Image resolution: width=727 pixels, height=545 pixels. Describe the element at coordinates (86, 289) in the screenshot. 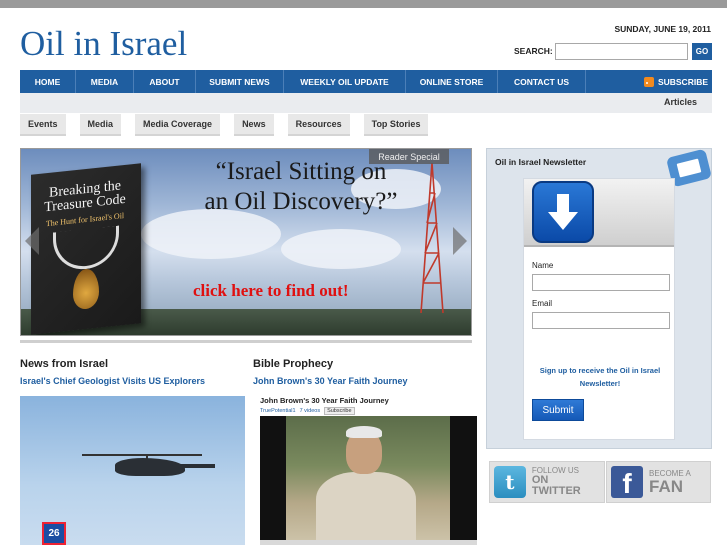

I see `oil-drop-icon` at that location.